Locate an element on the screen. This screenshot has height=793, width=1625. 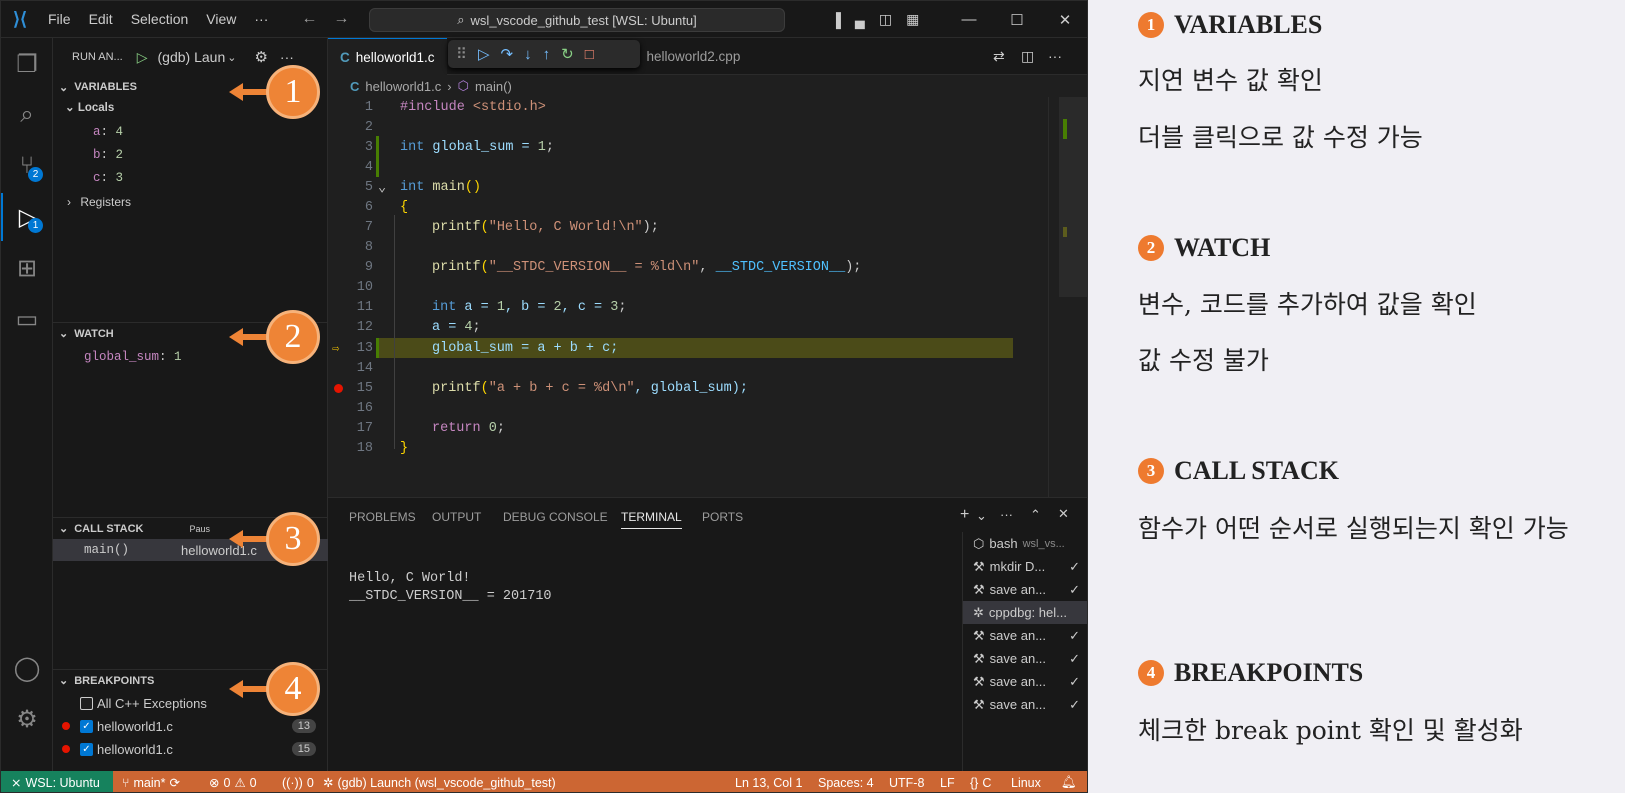
watch-expression: global_sum: 1 is located at coordinates (133, 357).